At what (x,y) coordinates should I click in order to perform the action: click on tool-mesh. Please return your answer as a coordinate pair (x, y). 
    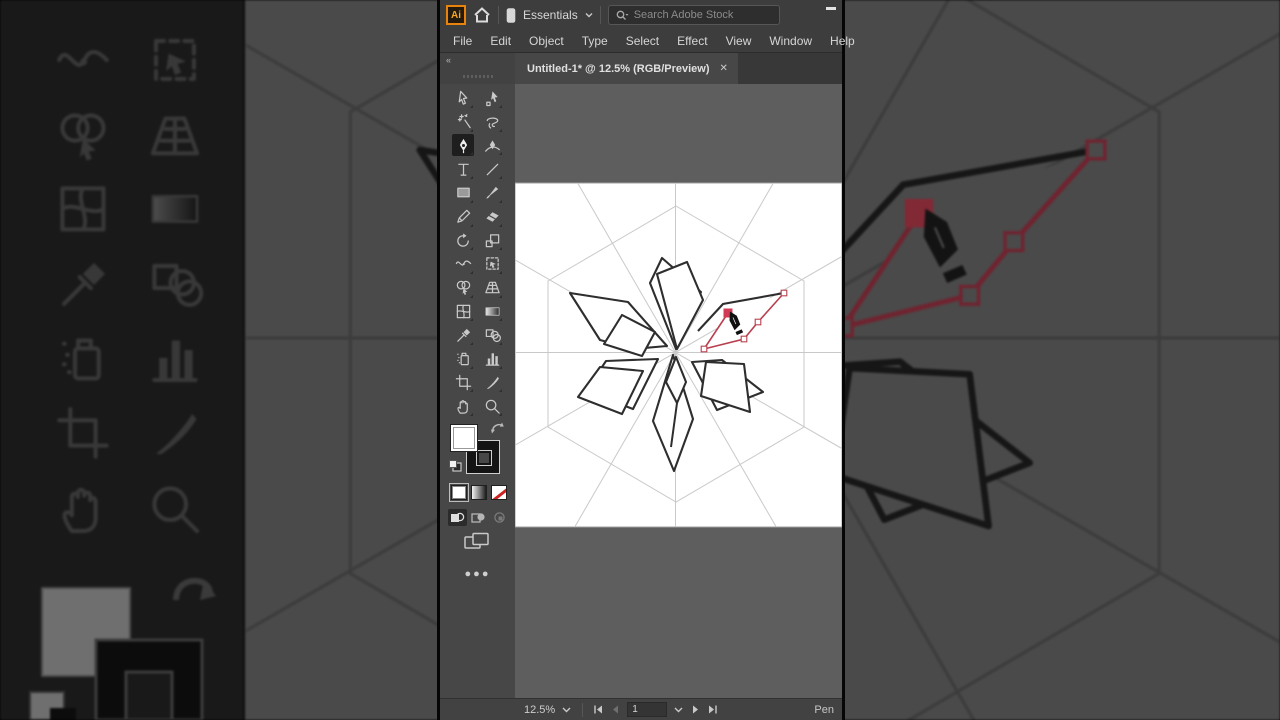
    Looking at the image, I should click on (463, 311).